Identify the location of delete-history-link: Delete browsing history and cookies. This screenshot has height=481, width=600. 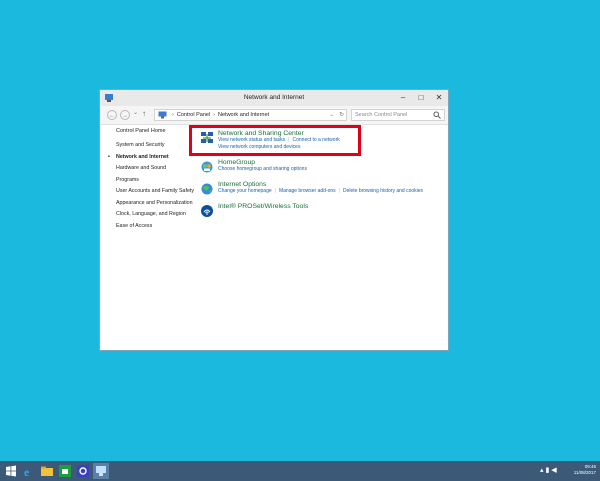
(383, 191).